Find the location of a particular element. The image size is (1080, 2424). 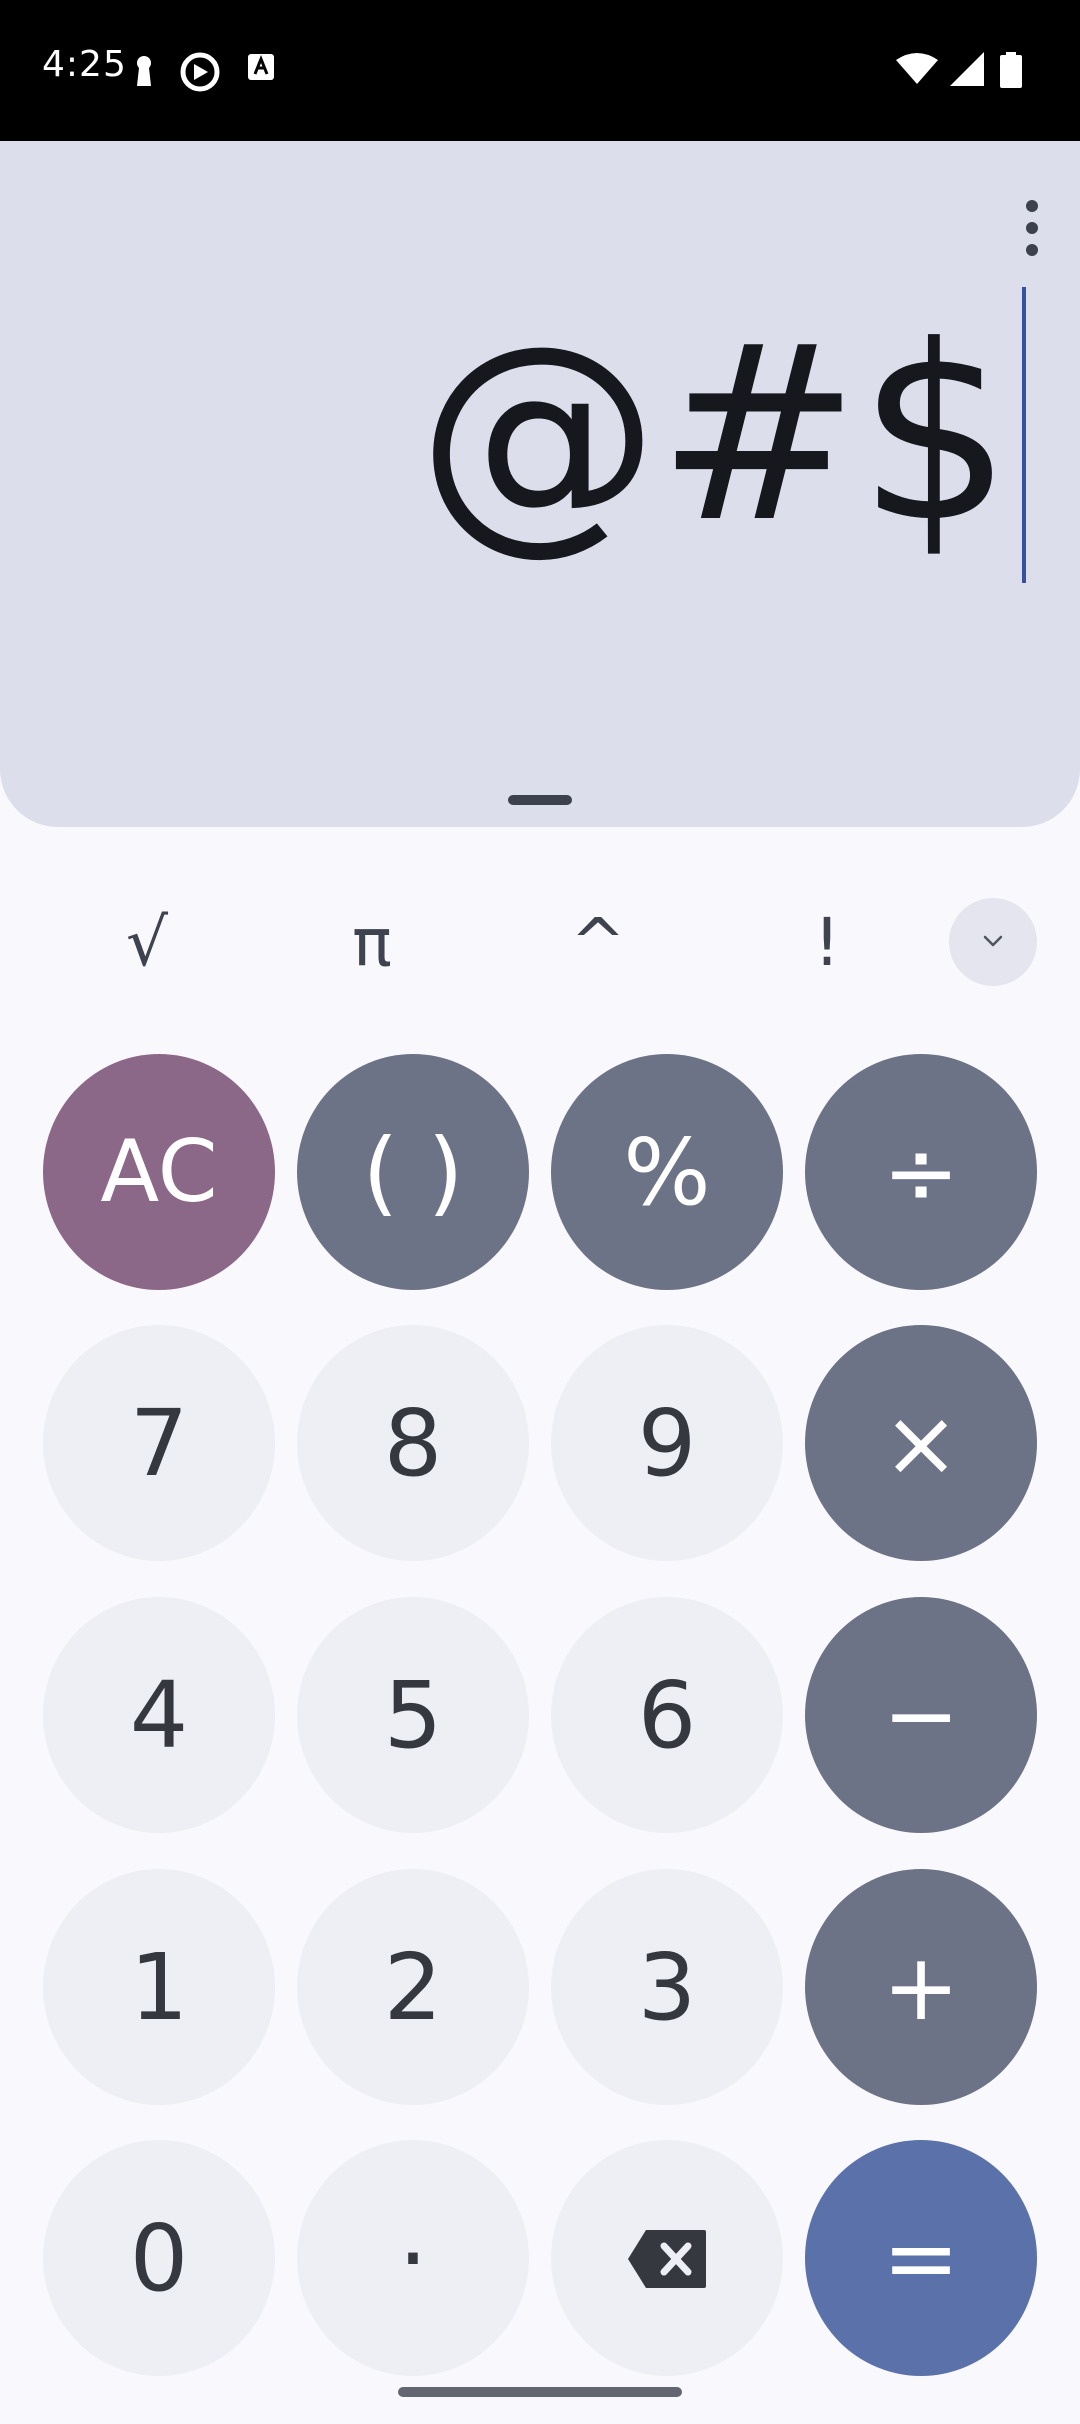

status-time: 4:25 is located at coordinates (84, 64).